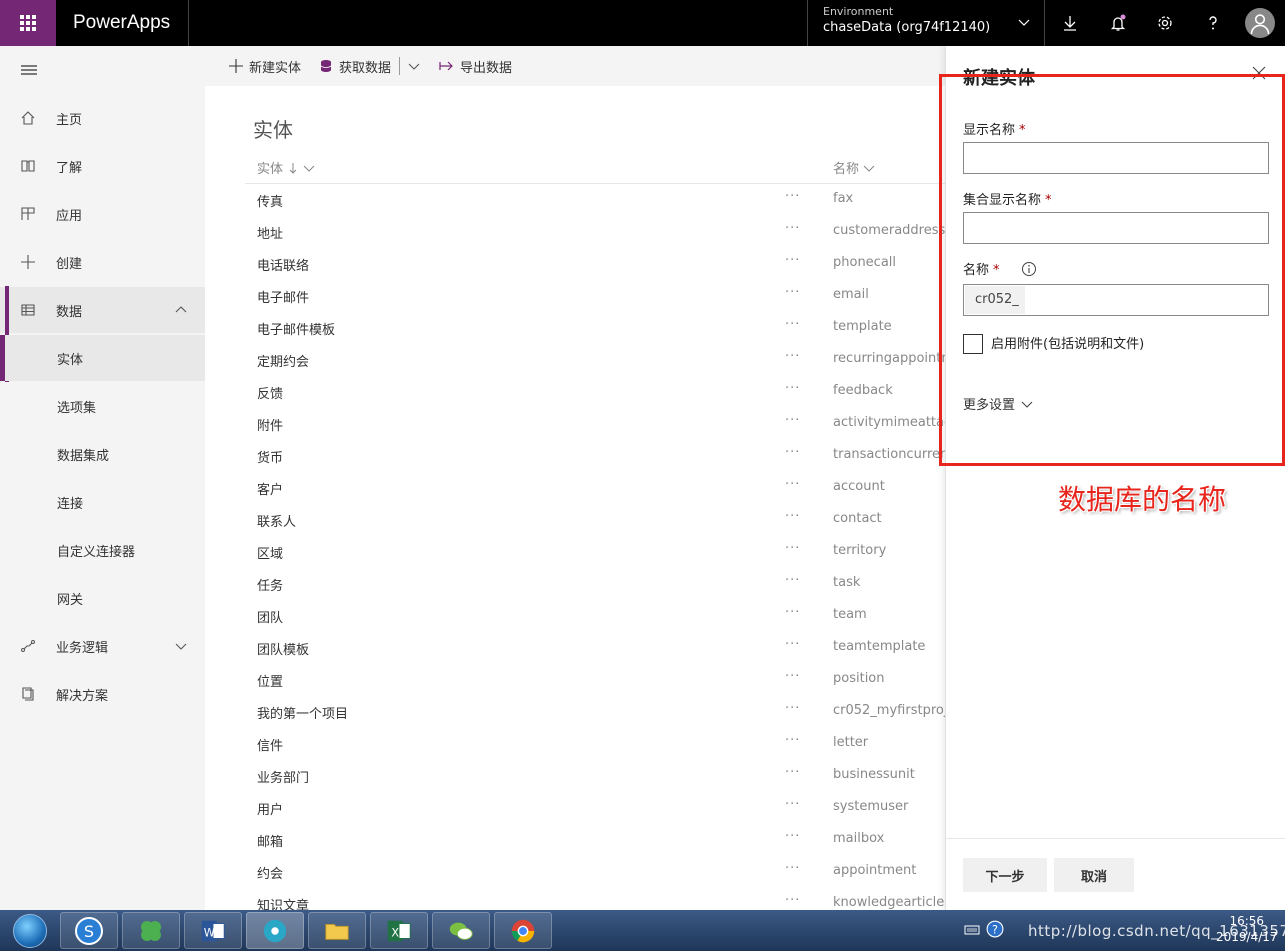  Describe the element at coordinates (595, 296) in the screenshot. I see `table-row: 电子邮件 ··· email` at that location.